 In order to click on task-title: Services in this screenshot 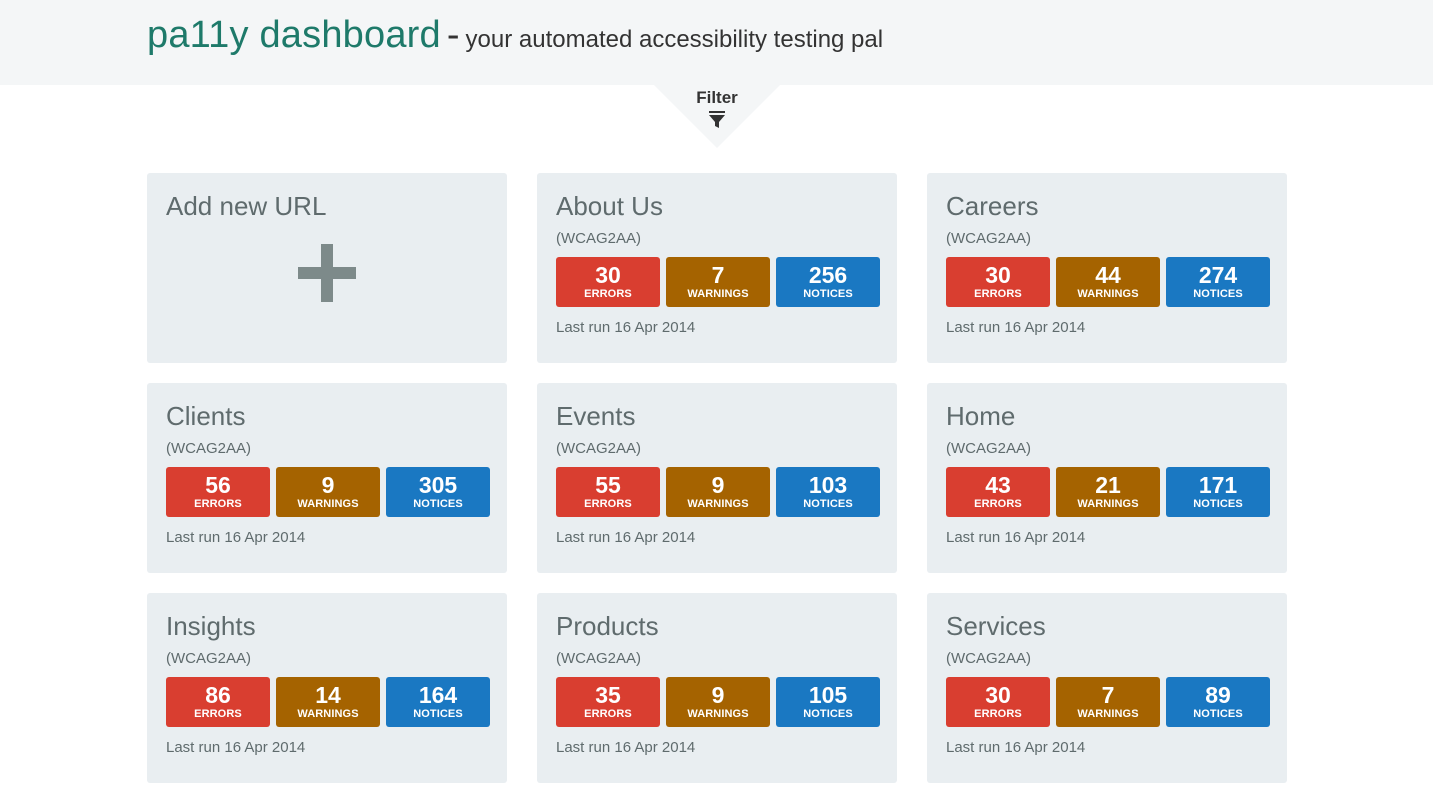, I will do `click(996, 626)`.